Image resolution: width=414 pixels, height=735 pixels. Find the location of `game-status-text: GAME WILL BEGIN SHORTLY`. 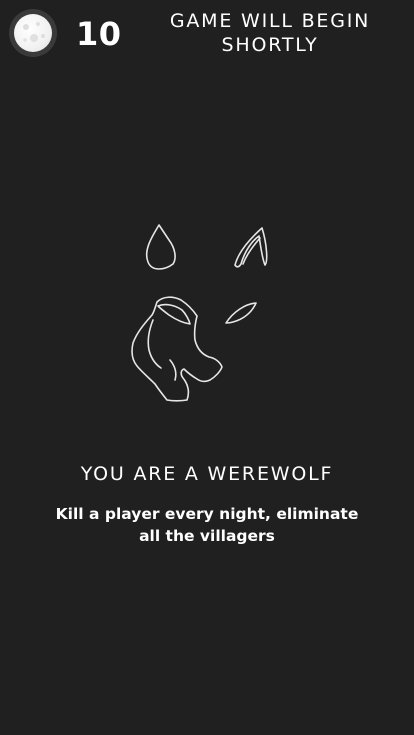

game-status-text: GAME WILL BEGIN SHORTLY is located at coordinates (270, 33).